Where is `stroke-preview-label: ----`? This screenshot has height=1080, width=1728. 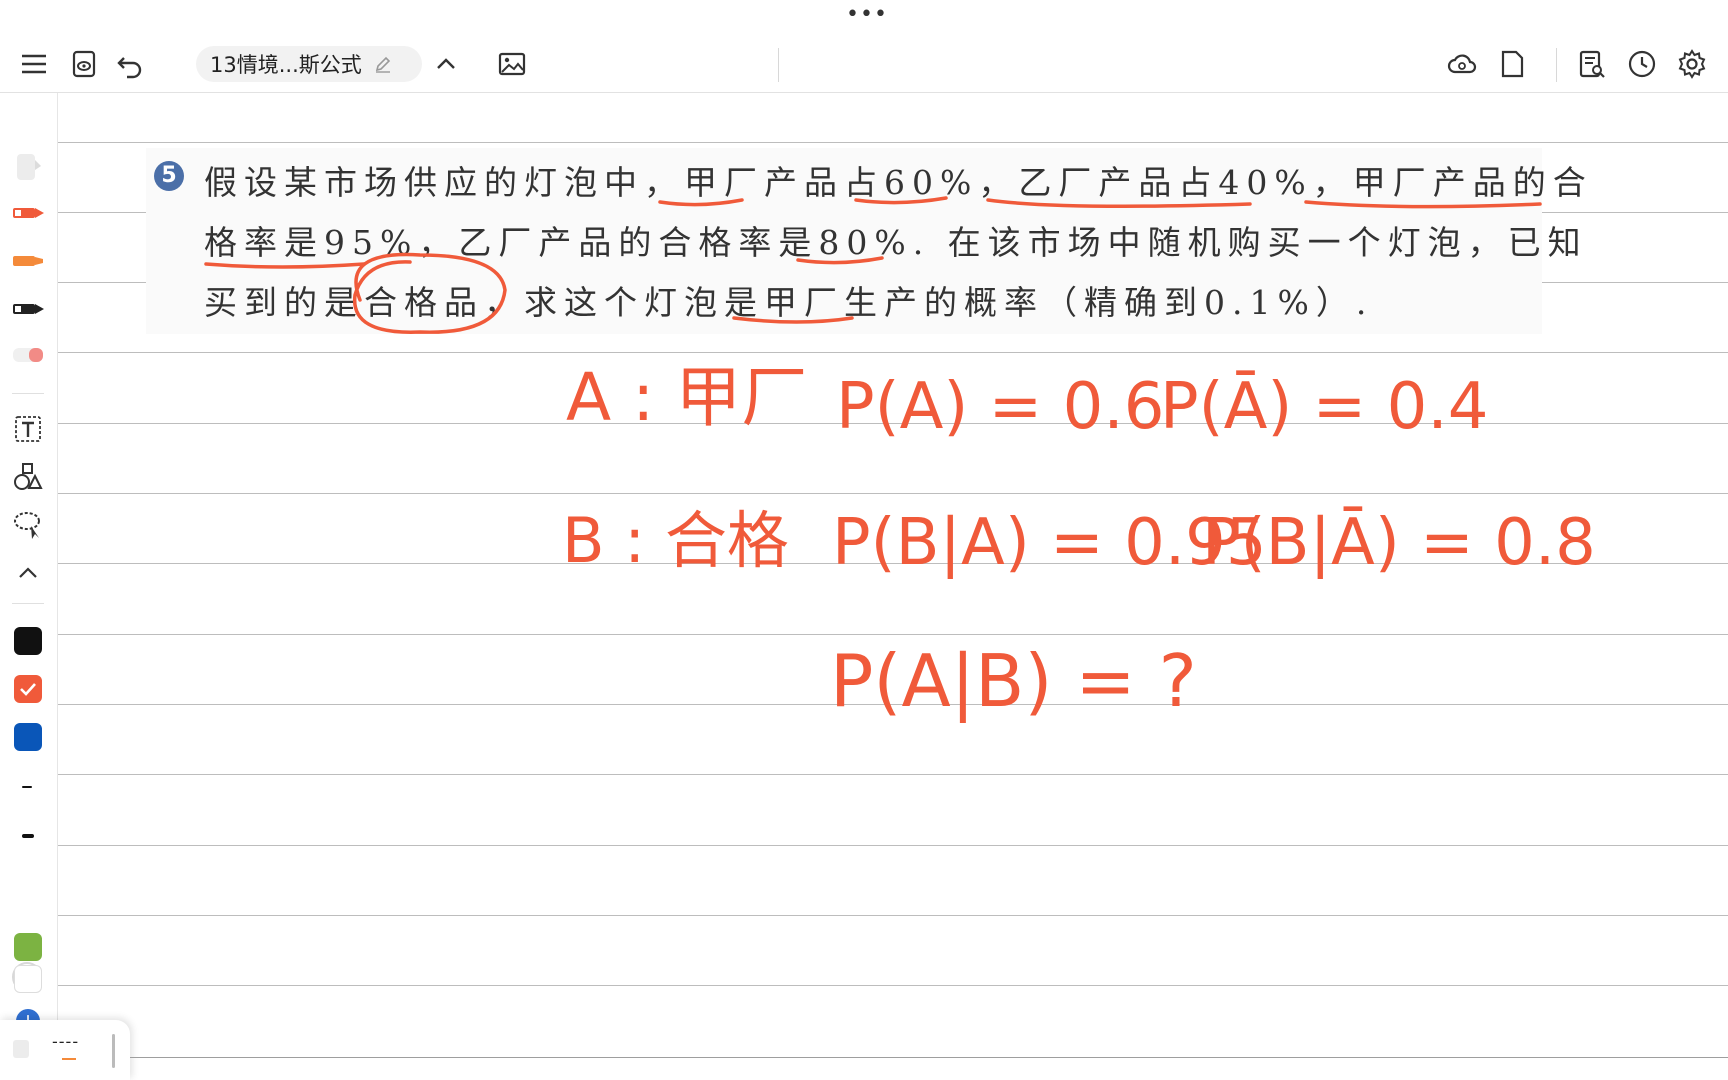
stroke-preview-label: ---- is located at coordinates (66, 1041).